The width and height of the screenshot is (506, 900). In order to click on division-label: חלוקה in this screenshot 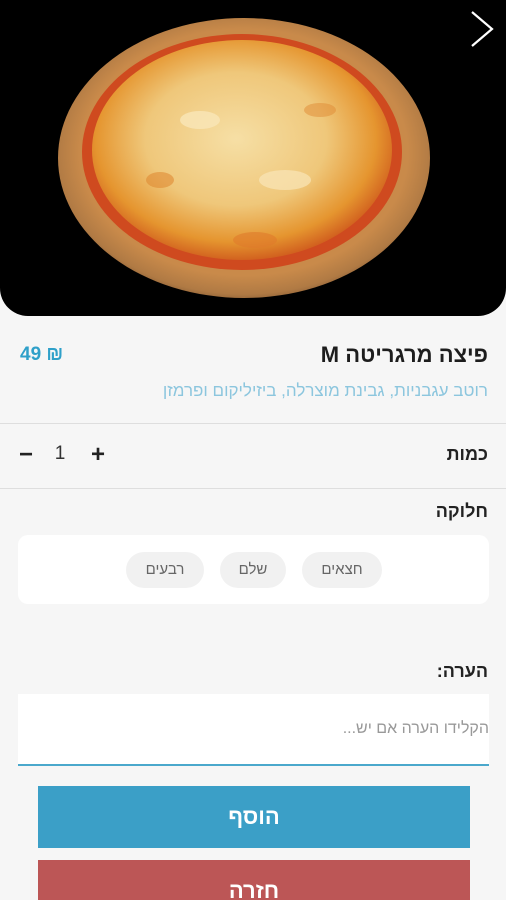, I will do `click(461, 511)`.